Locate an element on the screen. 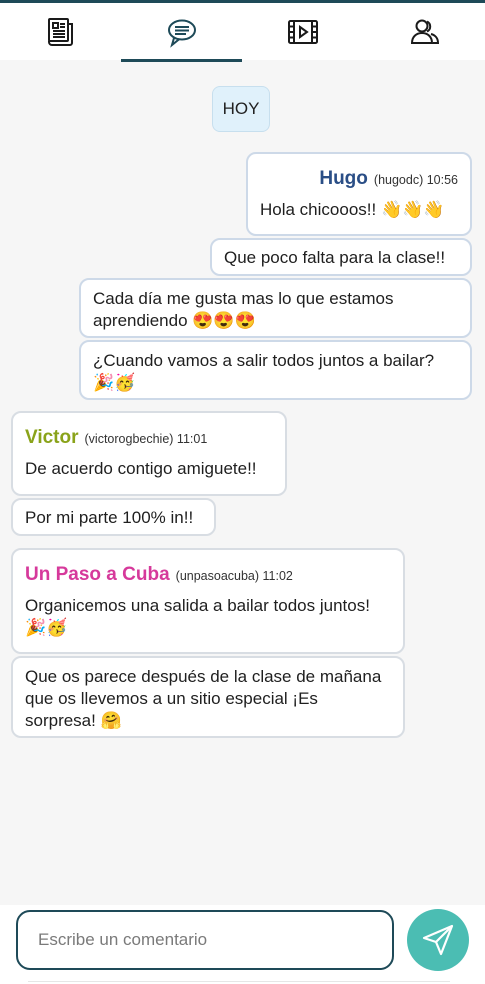 This screenshot has width=485, height=984. send-button is located at coordinates (438, 940).